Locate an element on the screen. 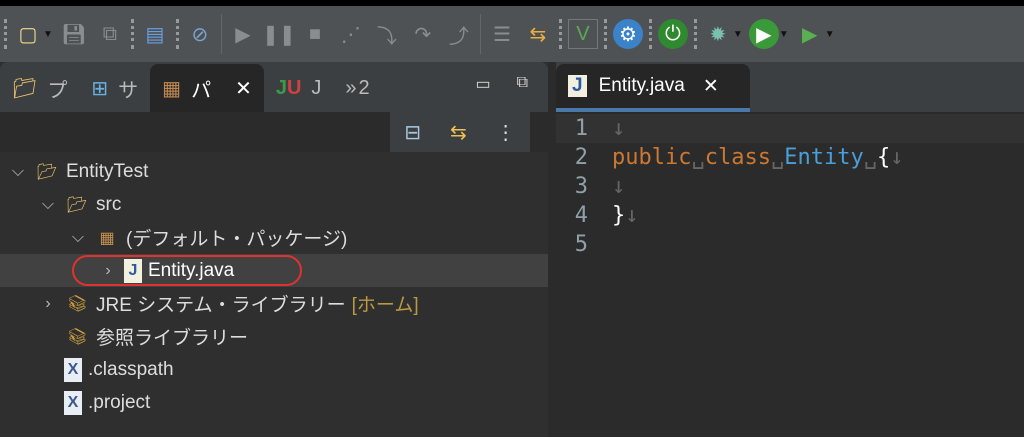 The image size is (1024, 437). view-toolbar: ⊟ ⇆ ⋮ is located at coordinates (274, 132).